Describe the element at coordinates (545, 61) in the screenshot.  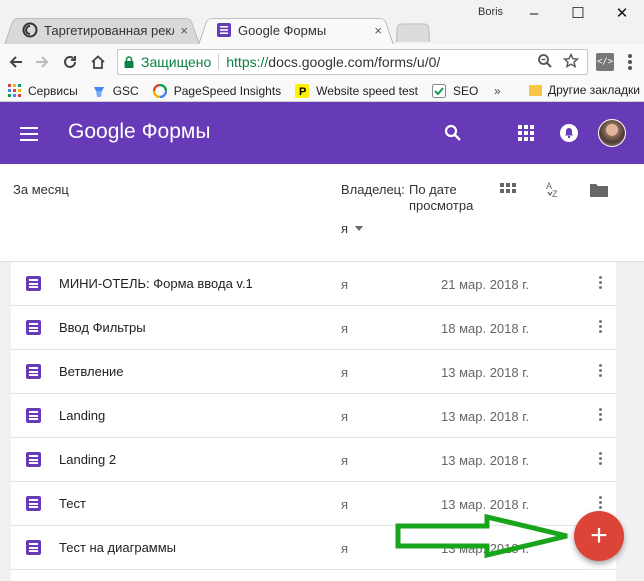
I see `zoom-search-icon` at that location.